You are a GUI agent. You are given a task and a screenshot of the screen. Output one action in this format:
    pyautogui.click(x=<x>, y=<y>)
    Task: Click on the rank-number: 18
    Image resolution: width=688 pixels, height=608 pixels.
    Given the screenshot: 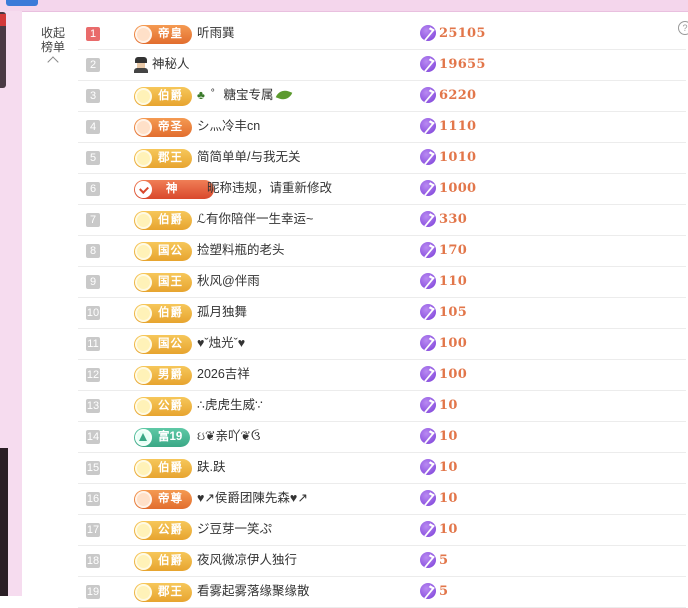 What is the action you would take?
    pyautogui.click(x=93, y=561)
    